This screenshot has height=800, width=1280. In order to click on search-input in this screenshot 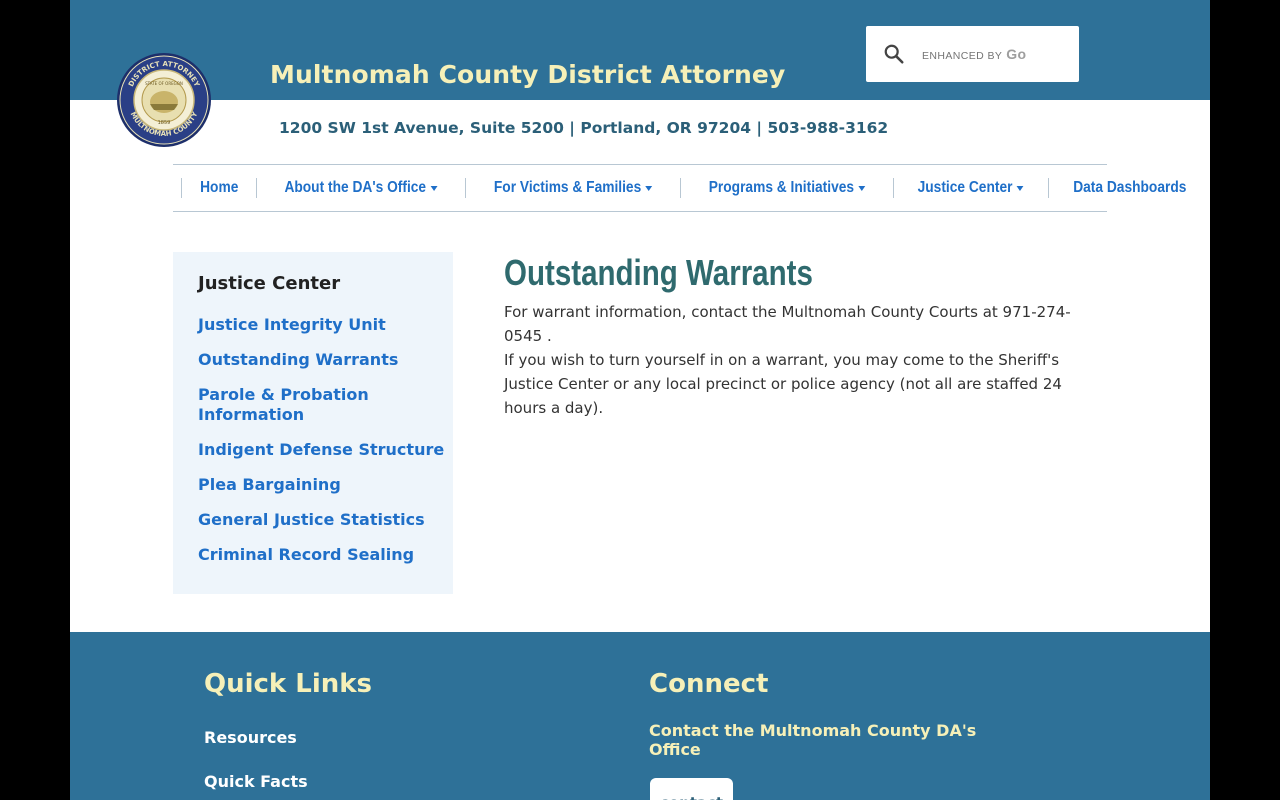, I will do `click(994, 55)`.